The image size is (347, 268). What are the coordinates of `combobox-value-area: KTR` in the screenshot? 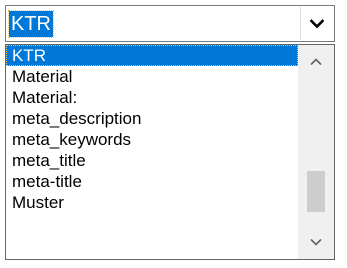 It's located at (31, 23).